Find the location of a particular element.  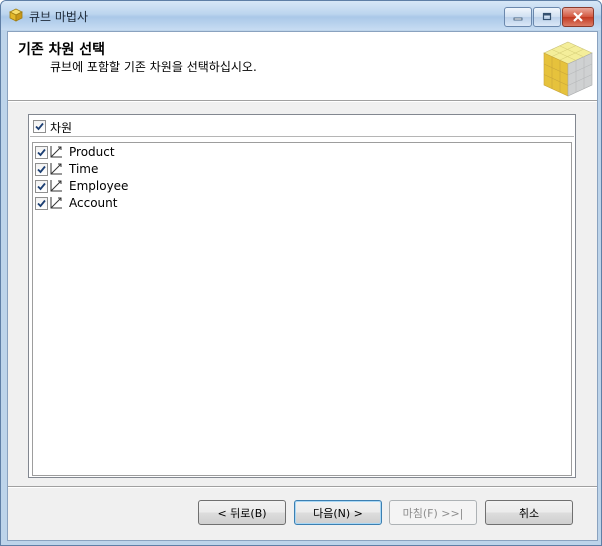

item-label: Employee is located at coordinates (99, 186).